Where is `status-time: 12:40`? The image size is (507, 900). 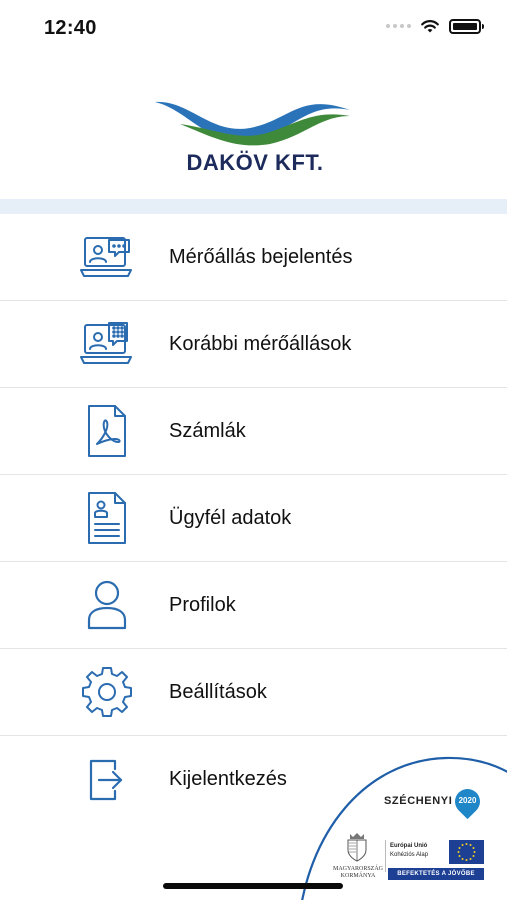
status-time: 12:40 is located at coordinates (70, 28).